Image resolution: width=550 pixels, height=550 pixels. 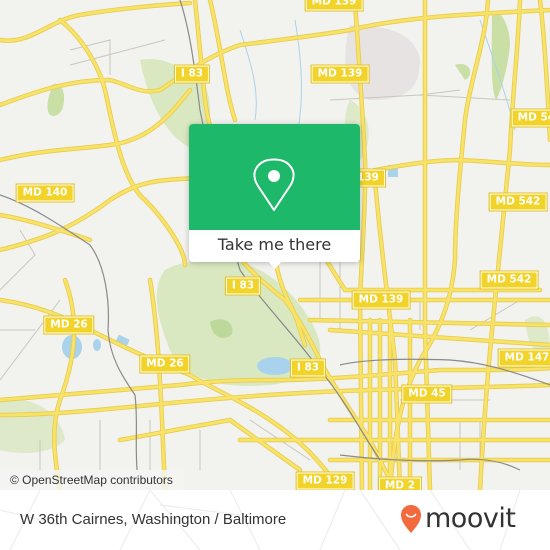 I want to click on lake-druid, so click(x=275, y=366).